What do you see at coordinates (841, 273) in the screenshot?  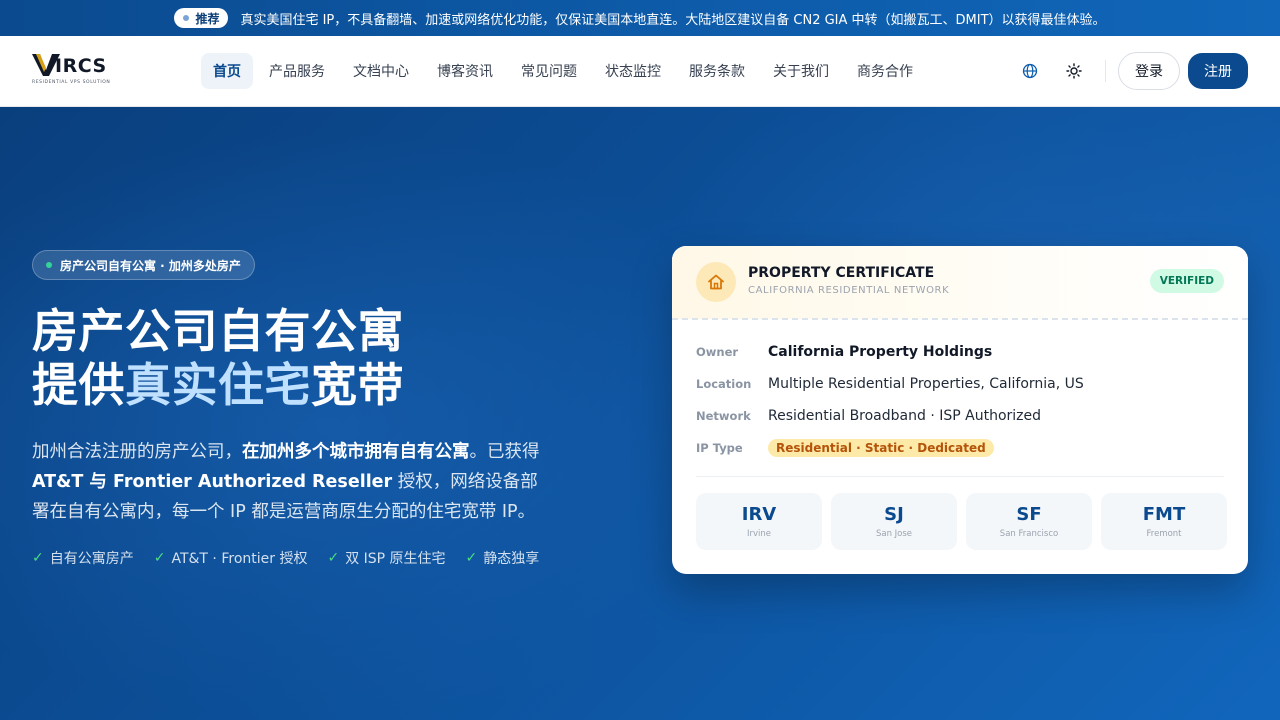 I see `certificate-title: PROPERTY CERTIFICATE` at bounding box center [841, 273].